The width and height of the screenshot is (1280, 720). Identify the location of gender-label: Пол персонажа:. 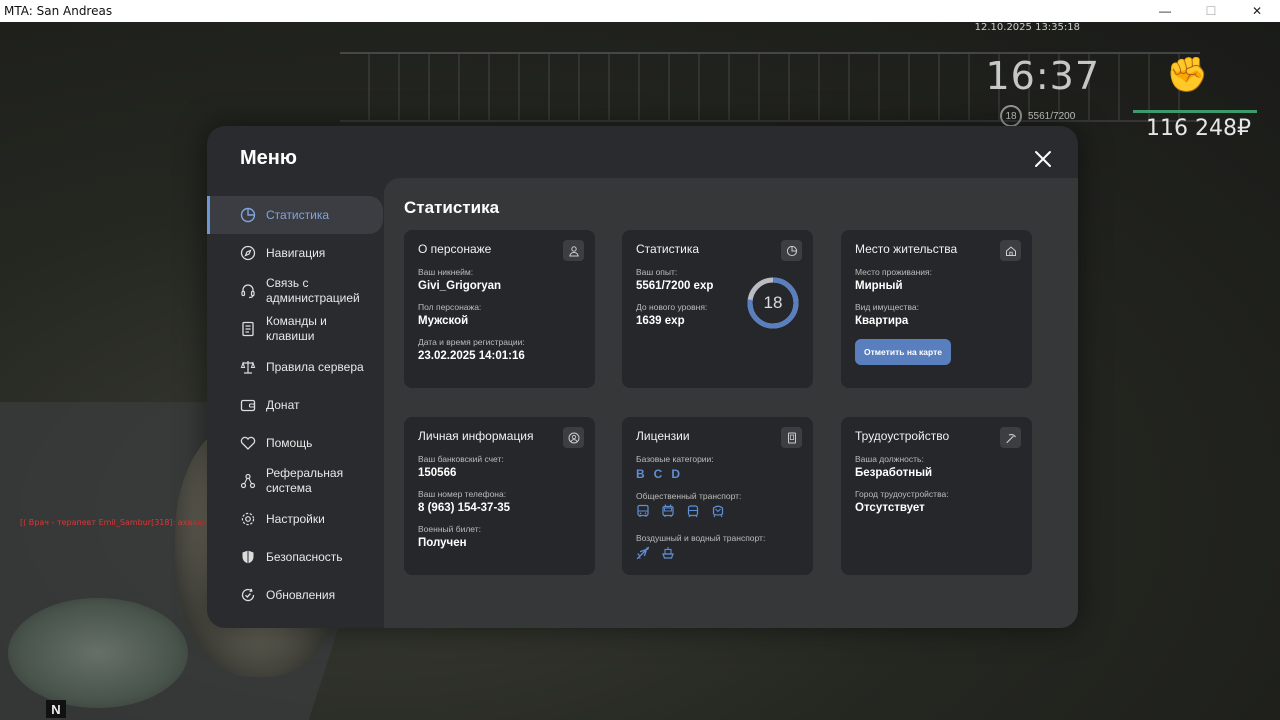
(450, 307).